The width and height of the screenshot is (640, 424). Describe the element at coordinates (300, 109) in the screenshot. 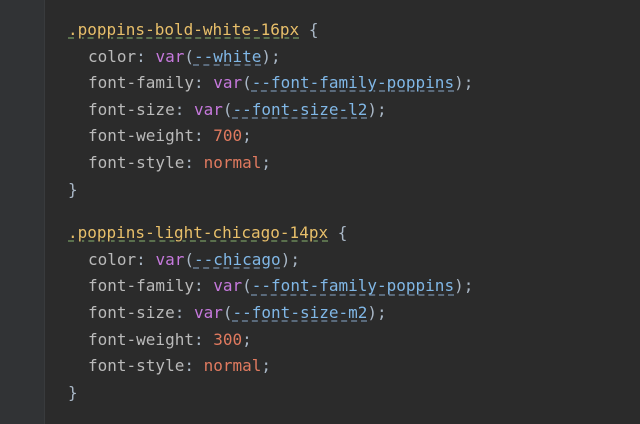

I see `css-variable: --font-size-l2` at that location.